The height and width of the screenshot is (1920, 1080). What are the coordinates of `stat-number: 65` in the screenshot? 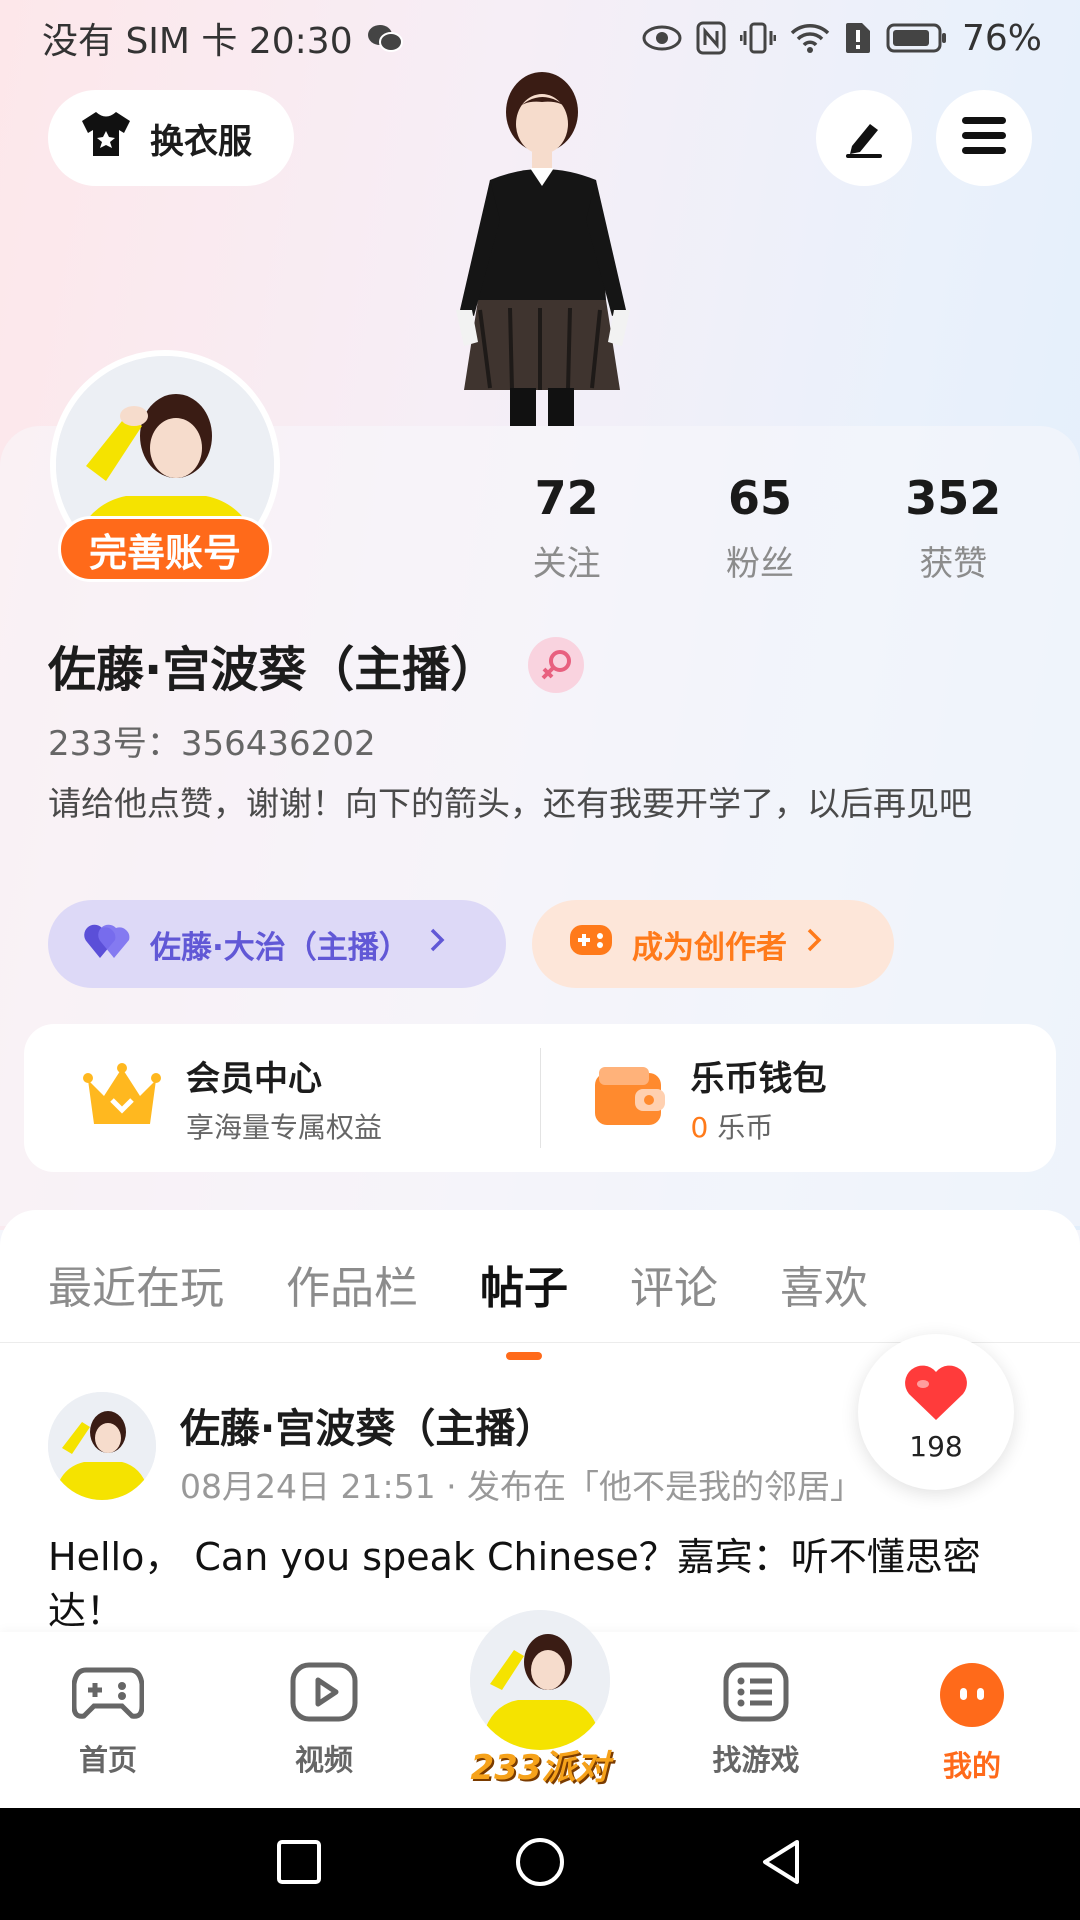 It's located at (759, 498).